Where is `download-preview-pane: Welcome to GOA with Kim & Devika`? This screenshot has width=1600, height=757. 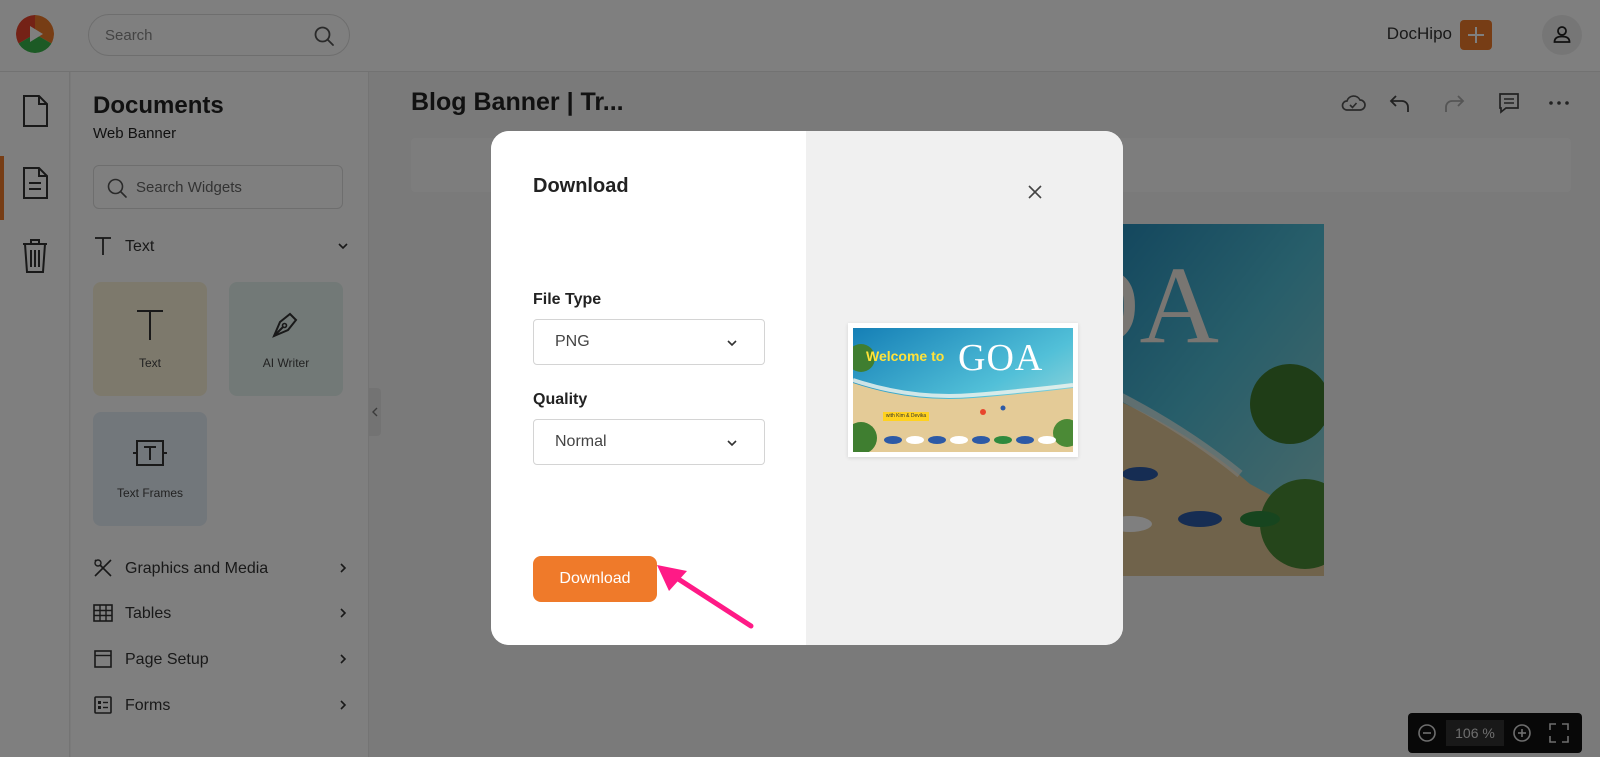 download-preview-pane: Welcome to GOA with Kim & Devika is located at coordinates (964, 388).